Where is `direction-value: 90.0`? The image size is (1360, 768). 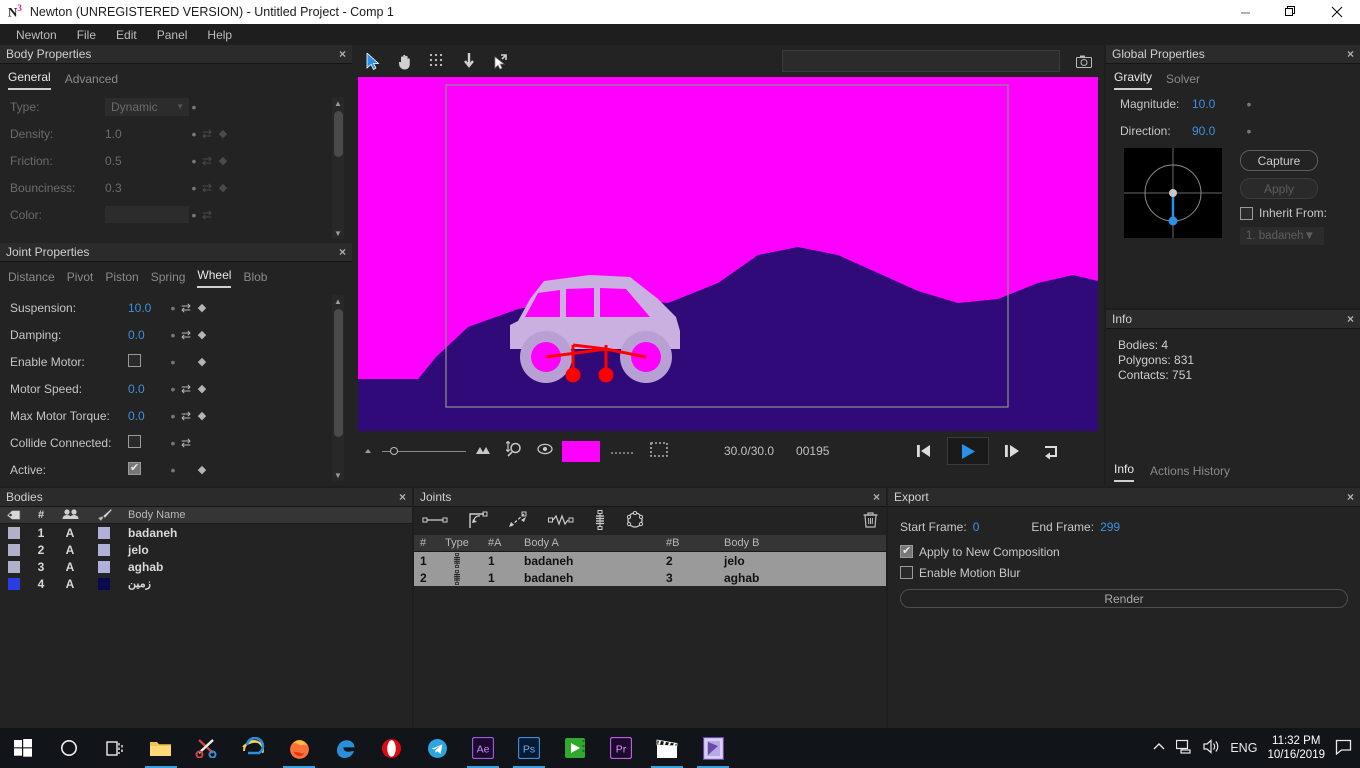 direction-value: 90.0 is located at coordinates (1218, 131).